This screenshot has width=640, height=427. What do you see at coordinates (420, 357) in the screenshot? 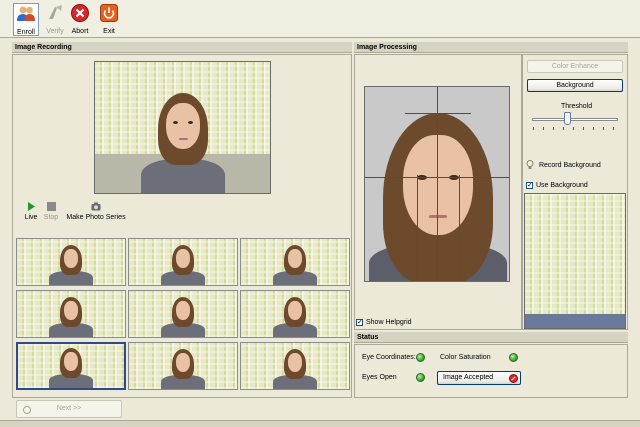
I see `eye-coordinates-ok-icon` at bounding box center [420, 357].